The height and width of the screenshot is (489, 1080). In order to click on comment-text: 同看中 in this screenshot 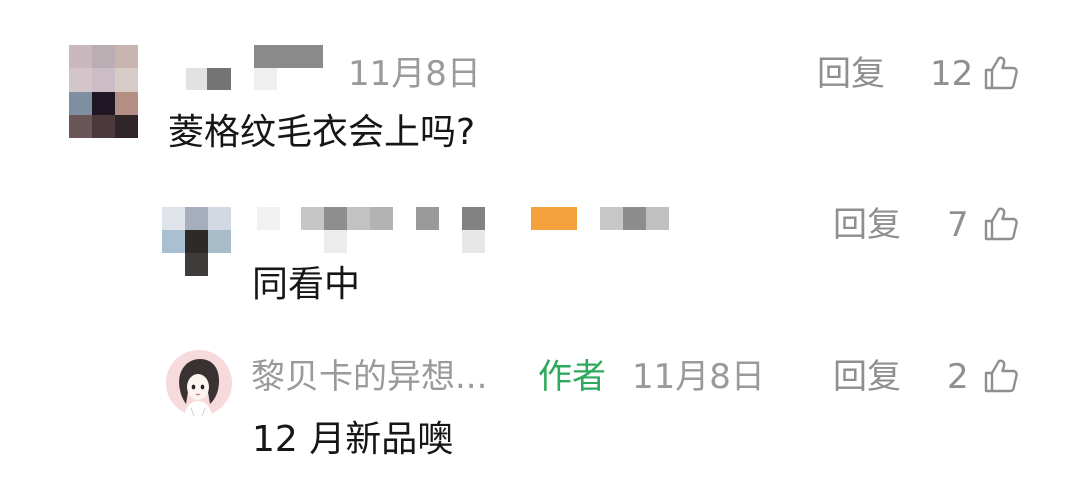, I will do `click(306, 284)`.